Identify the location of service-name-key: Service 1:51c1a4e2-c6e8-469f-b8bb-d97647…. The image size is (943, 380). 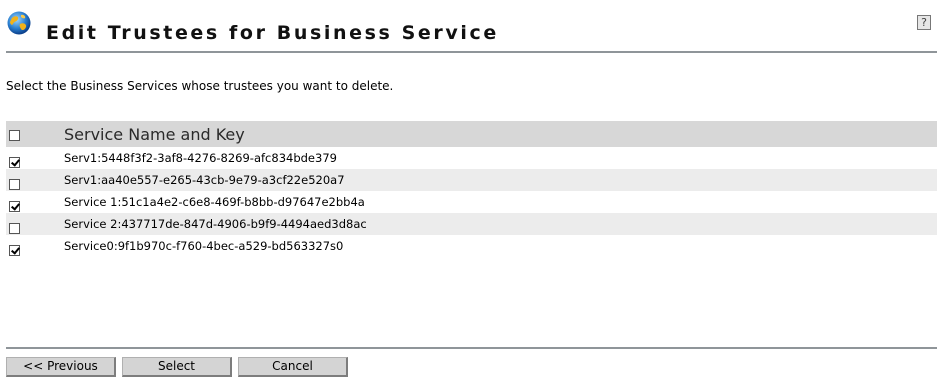
(214, 202).